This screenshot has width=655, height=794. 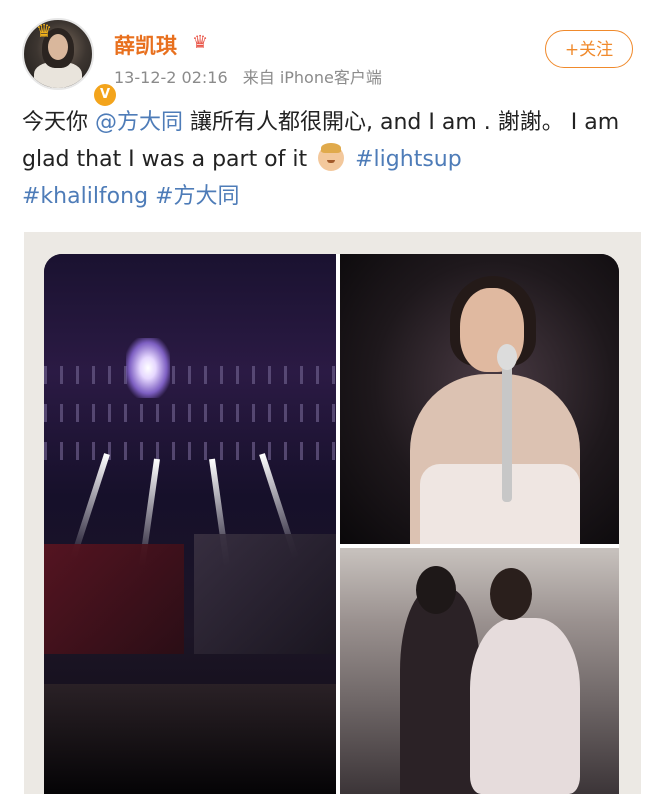 I want to click on avatar-image, so click(x=58, y=54).